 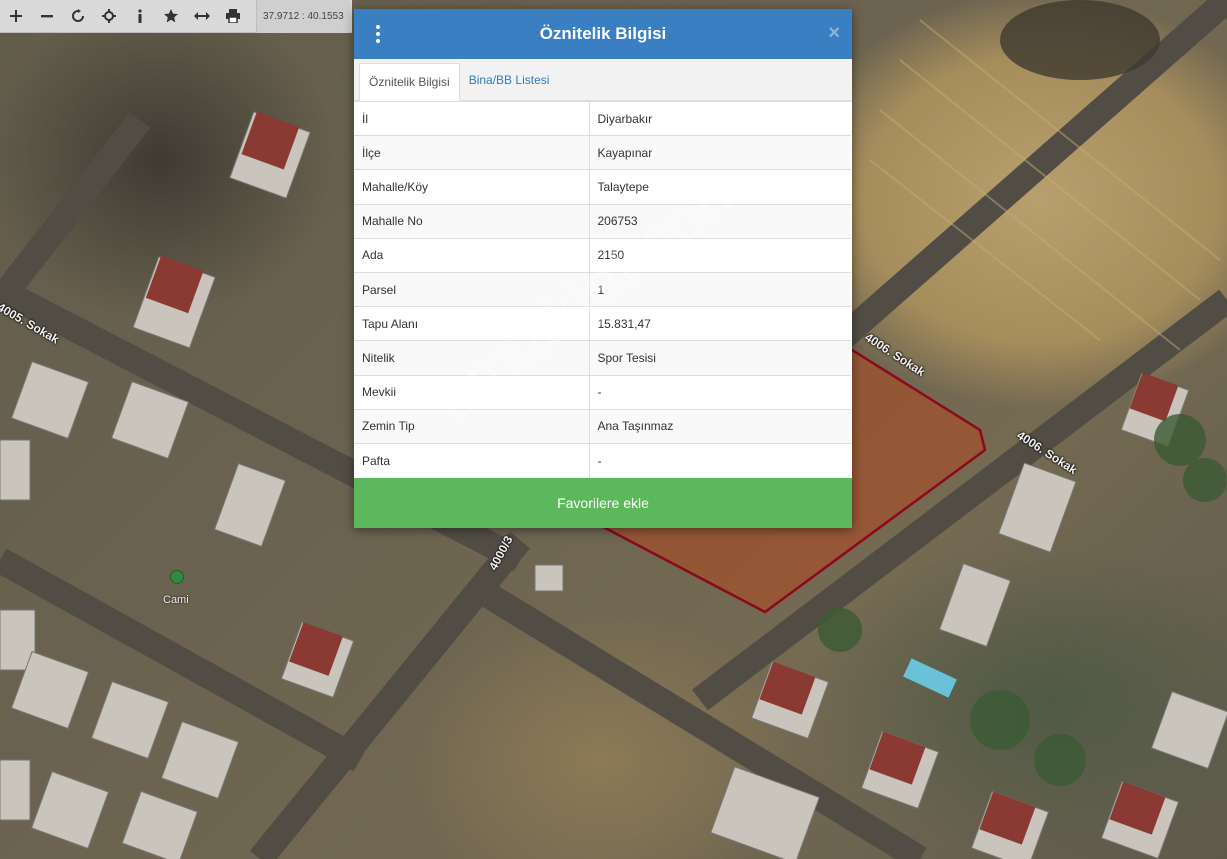 I want to click on attribute-value: 15.831,47, so click(x=720, y=323).